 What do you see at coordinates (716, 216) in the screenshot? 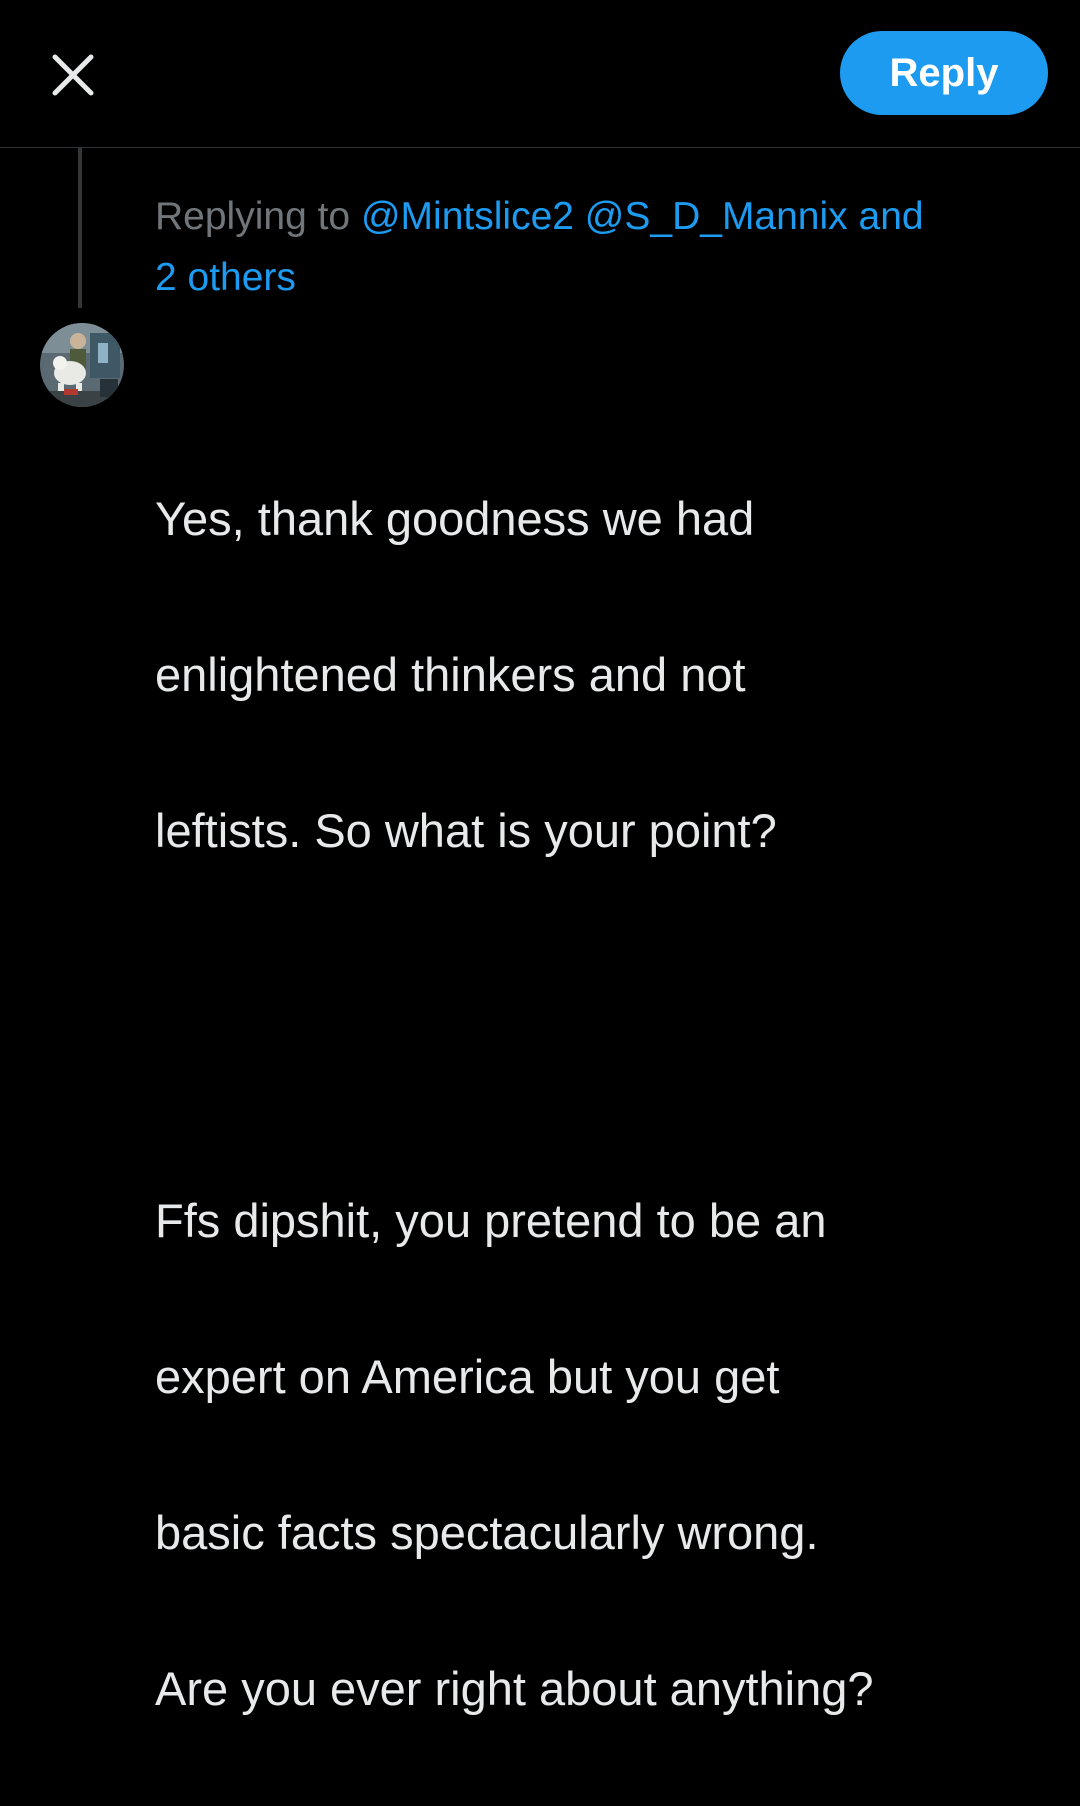
I see `mention-link: @S_D_Mannix` at bounding box center [716, 216].